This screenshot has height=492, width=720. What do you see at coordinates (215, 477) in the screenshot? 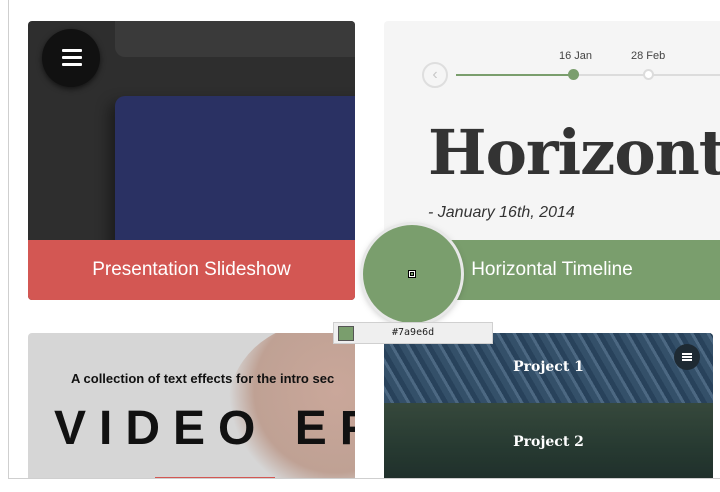
I see `accent-bar` at bounding box center [215, 477].